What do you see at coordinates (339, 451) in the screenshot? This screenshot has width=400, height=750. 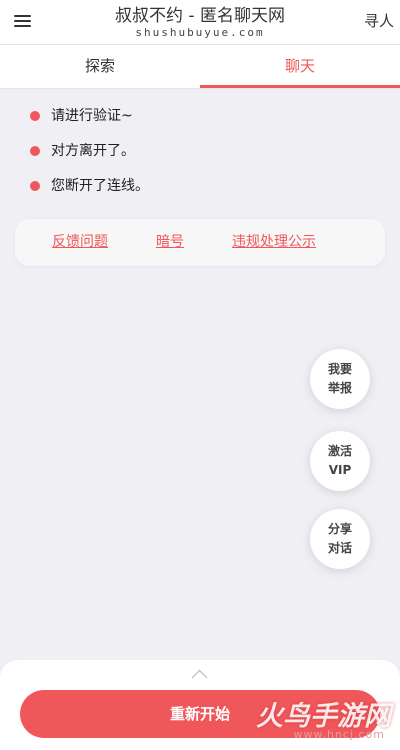 I see `vip-button-line1: 激活` at bounding box center [339, 451].